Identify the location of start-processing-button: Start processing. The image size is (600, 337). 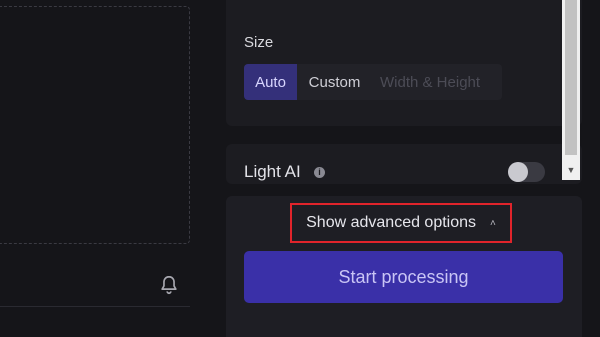
(403, 277).